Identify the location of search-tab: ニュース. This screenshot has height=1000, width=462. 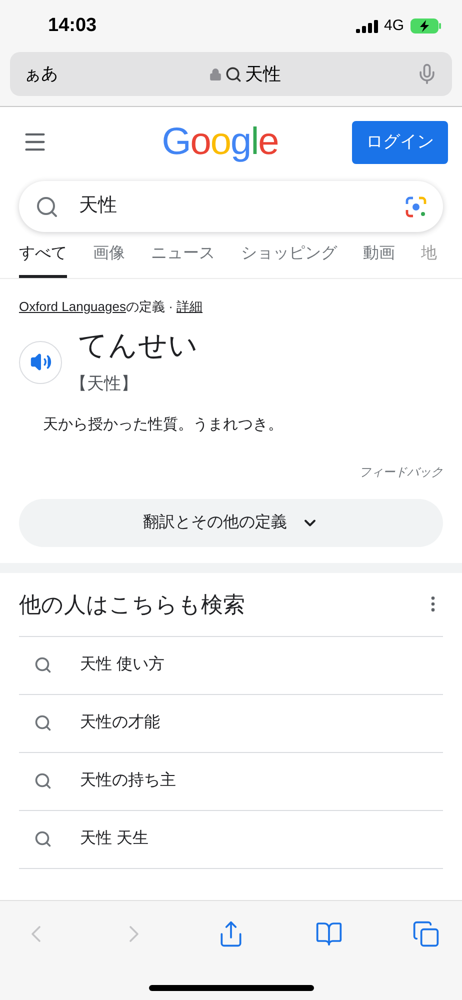
(183, 260).